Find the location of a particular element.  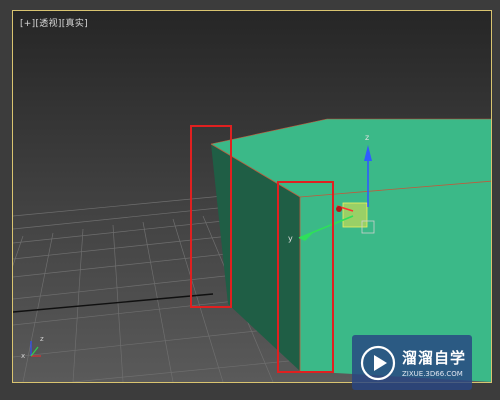

gizmo-x-arrow is located at coordinates (339, 209).